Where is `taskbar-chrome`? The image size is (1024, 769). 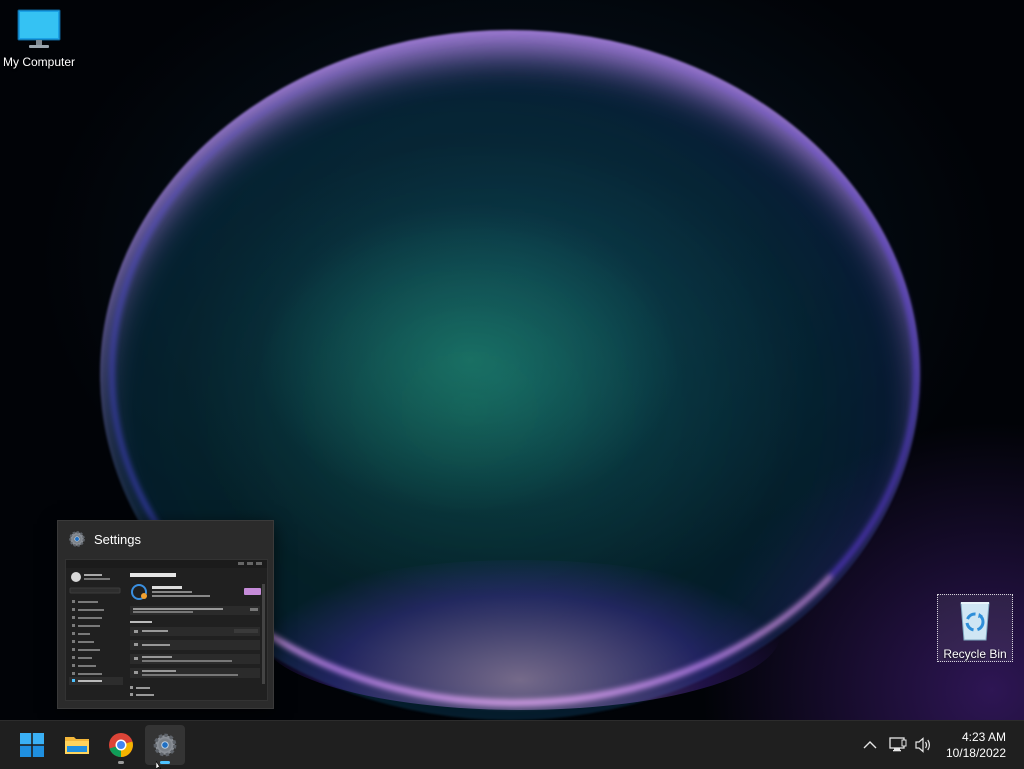
taskbar-chrome is located at coordinates (121, 745).